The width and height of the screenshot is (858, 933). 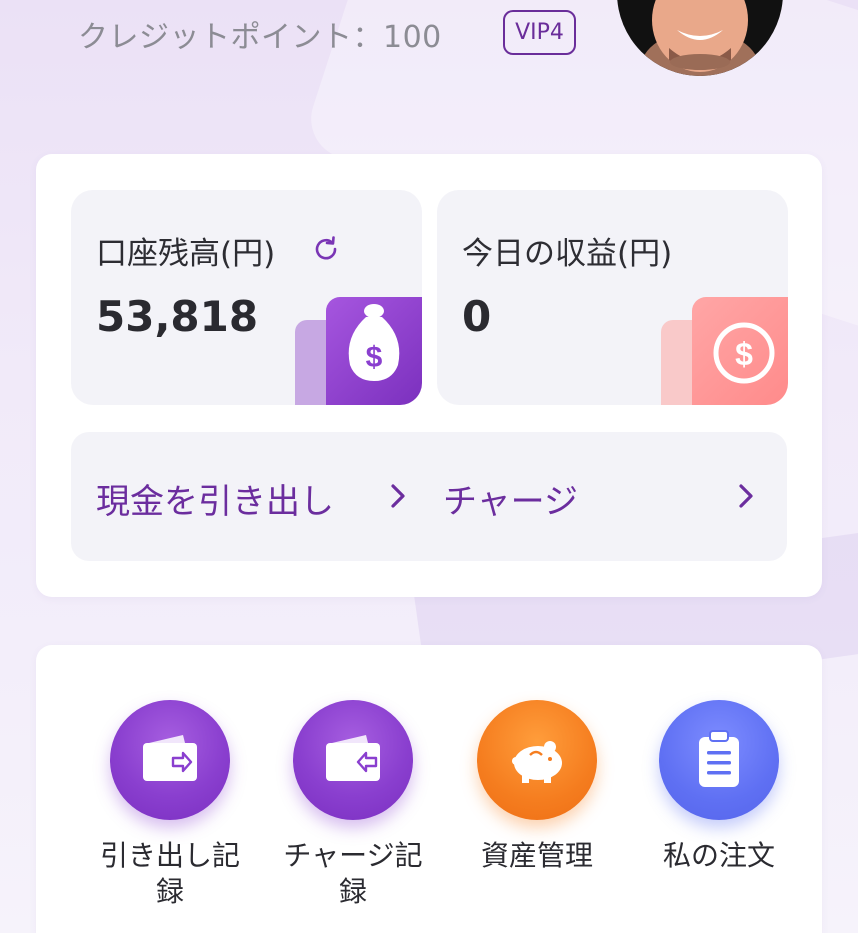 What do you see at coordinates (536, 855) in the screenshot?
I see `menu-label: 資産管理` at bounding box center [536, 855].